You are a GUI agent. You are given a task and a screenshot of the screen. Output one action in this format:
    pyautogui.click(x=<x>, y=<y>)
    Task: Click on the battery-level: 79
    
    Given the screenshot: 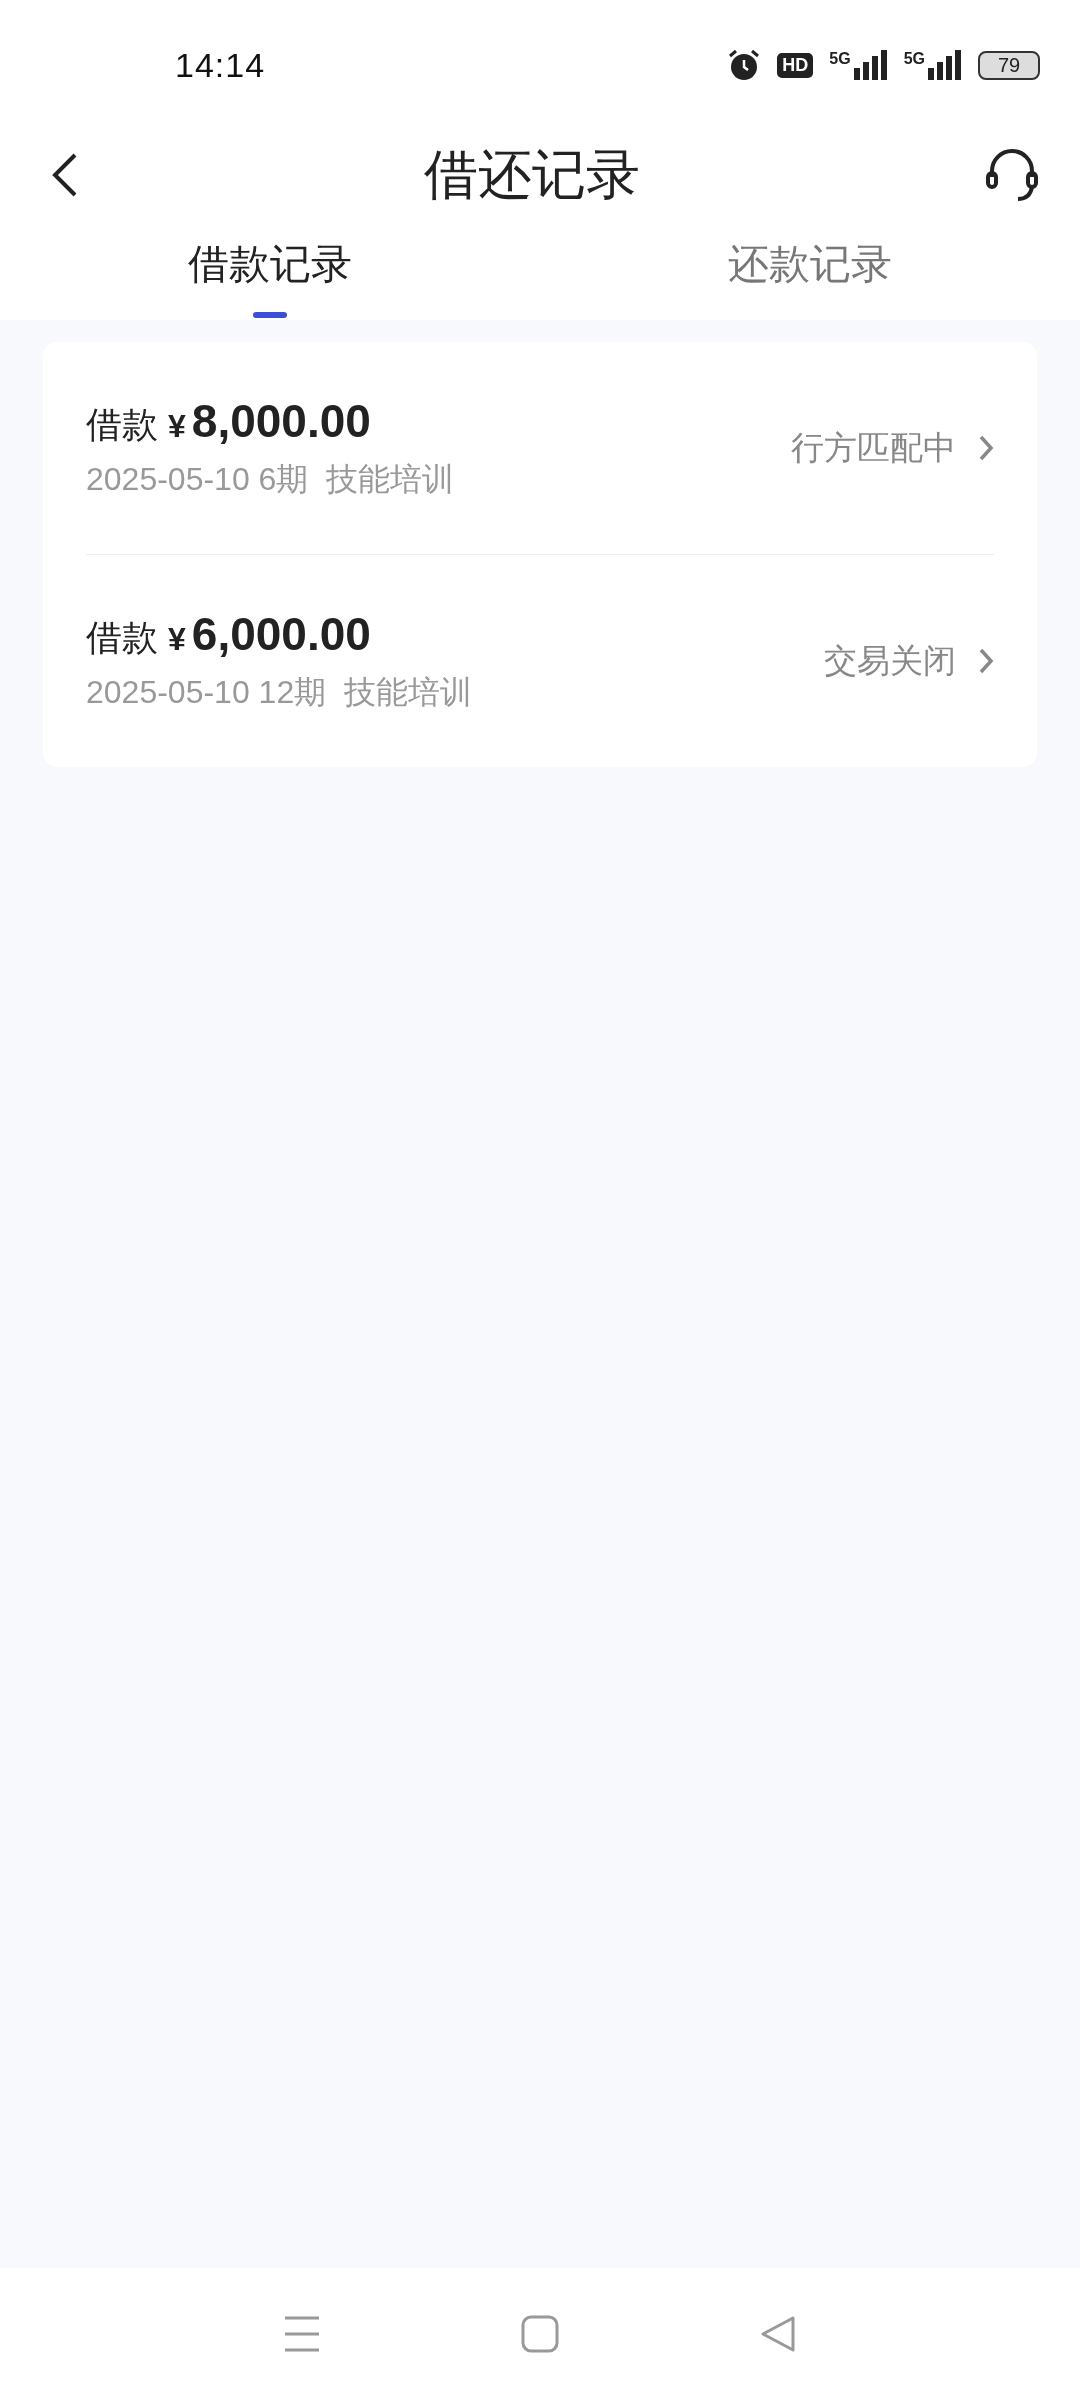 What is the action you would take?
    pyautogui.click(x=1009, y=65)
    